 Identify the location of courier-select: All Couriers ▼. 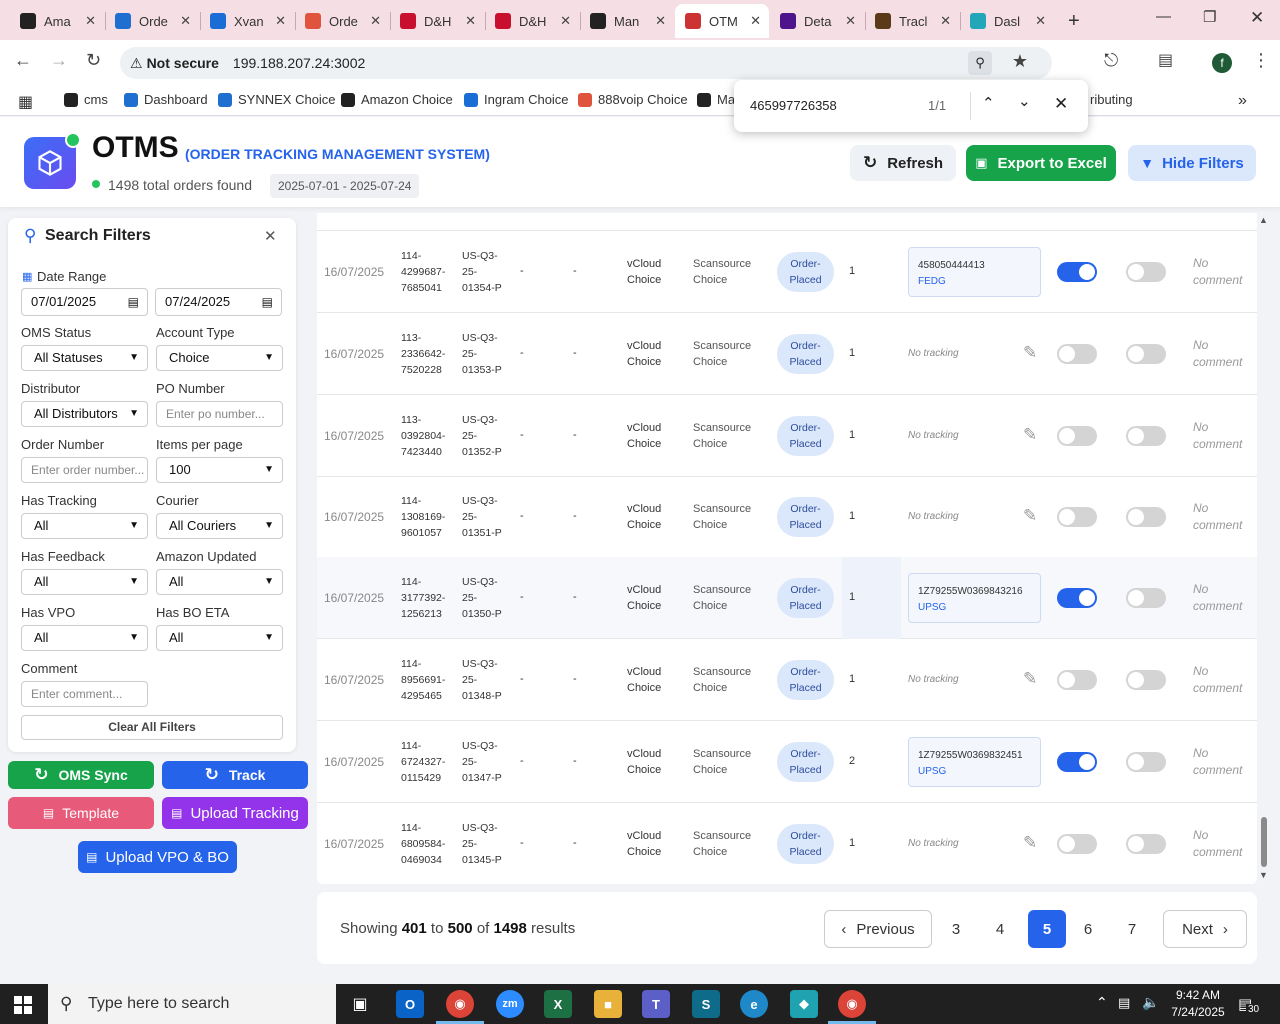
(219, 526).